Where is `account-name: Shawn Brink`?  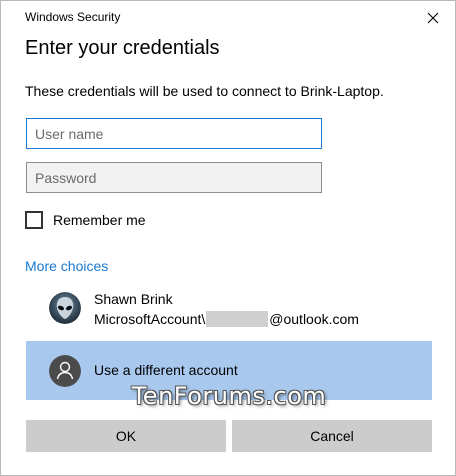
account-name: Shawn Brink is located at coordinates (133, 299).